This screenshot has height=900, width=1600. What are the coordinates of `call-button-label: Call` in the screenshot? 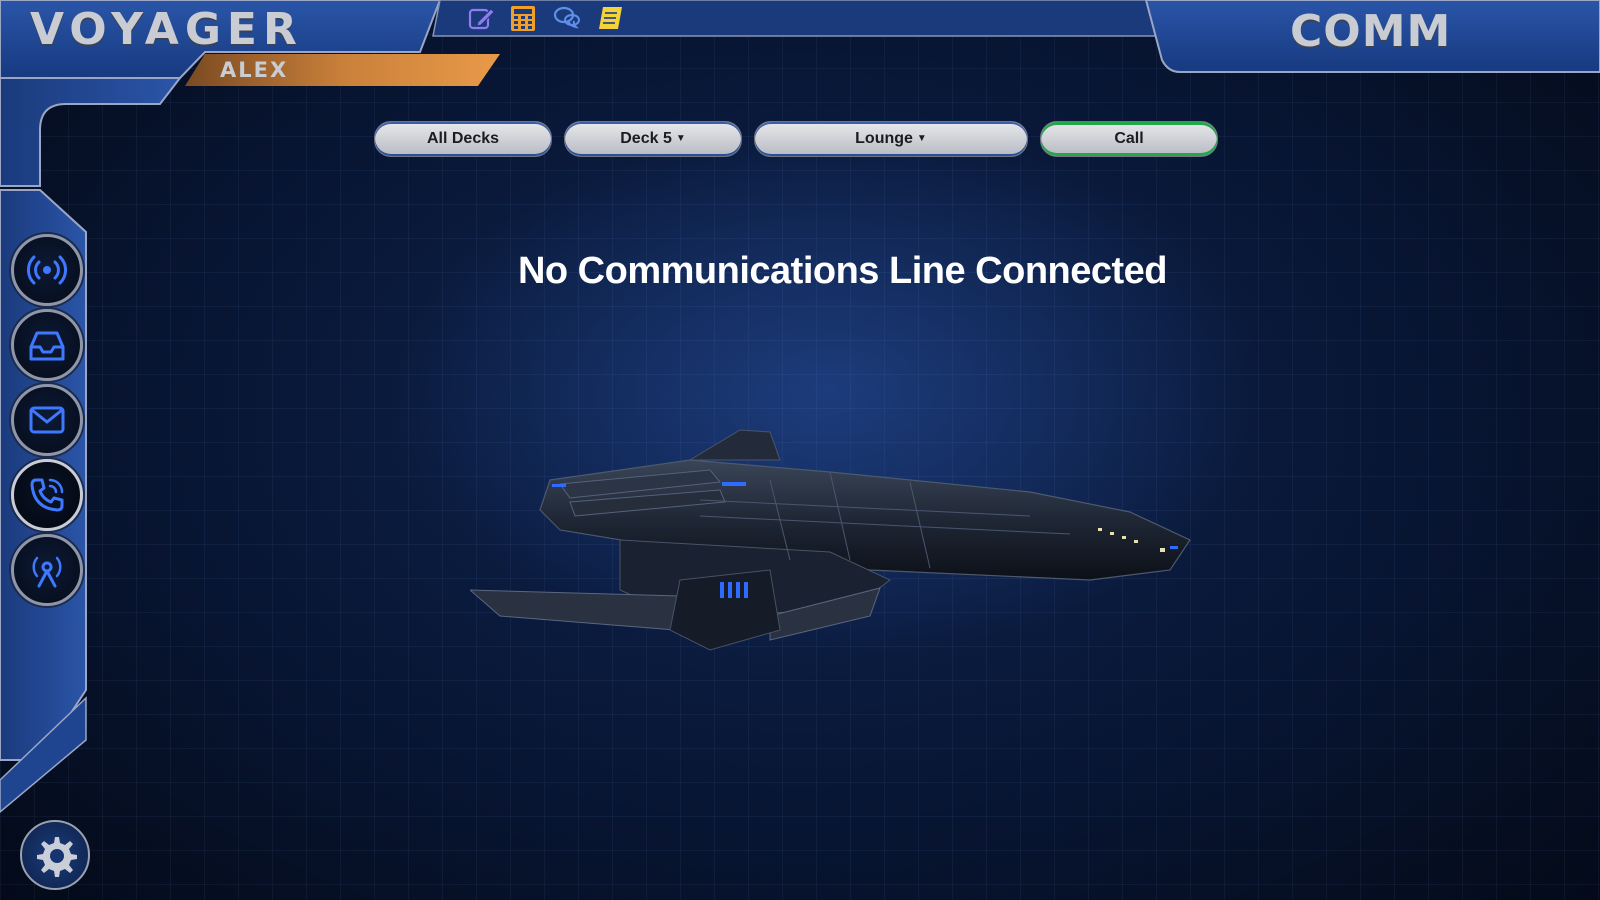 It's located at (1129, 138).